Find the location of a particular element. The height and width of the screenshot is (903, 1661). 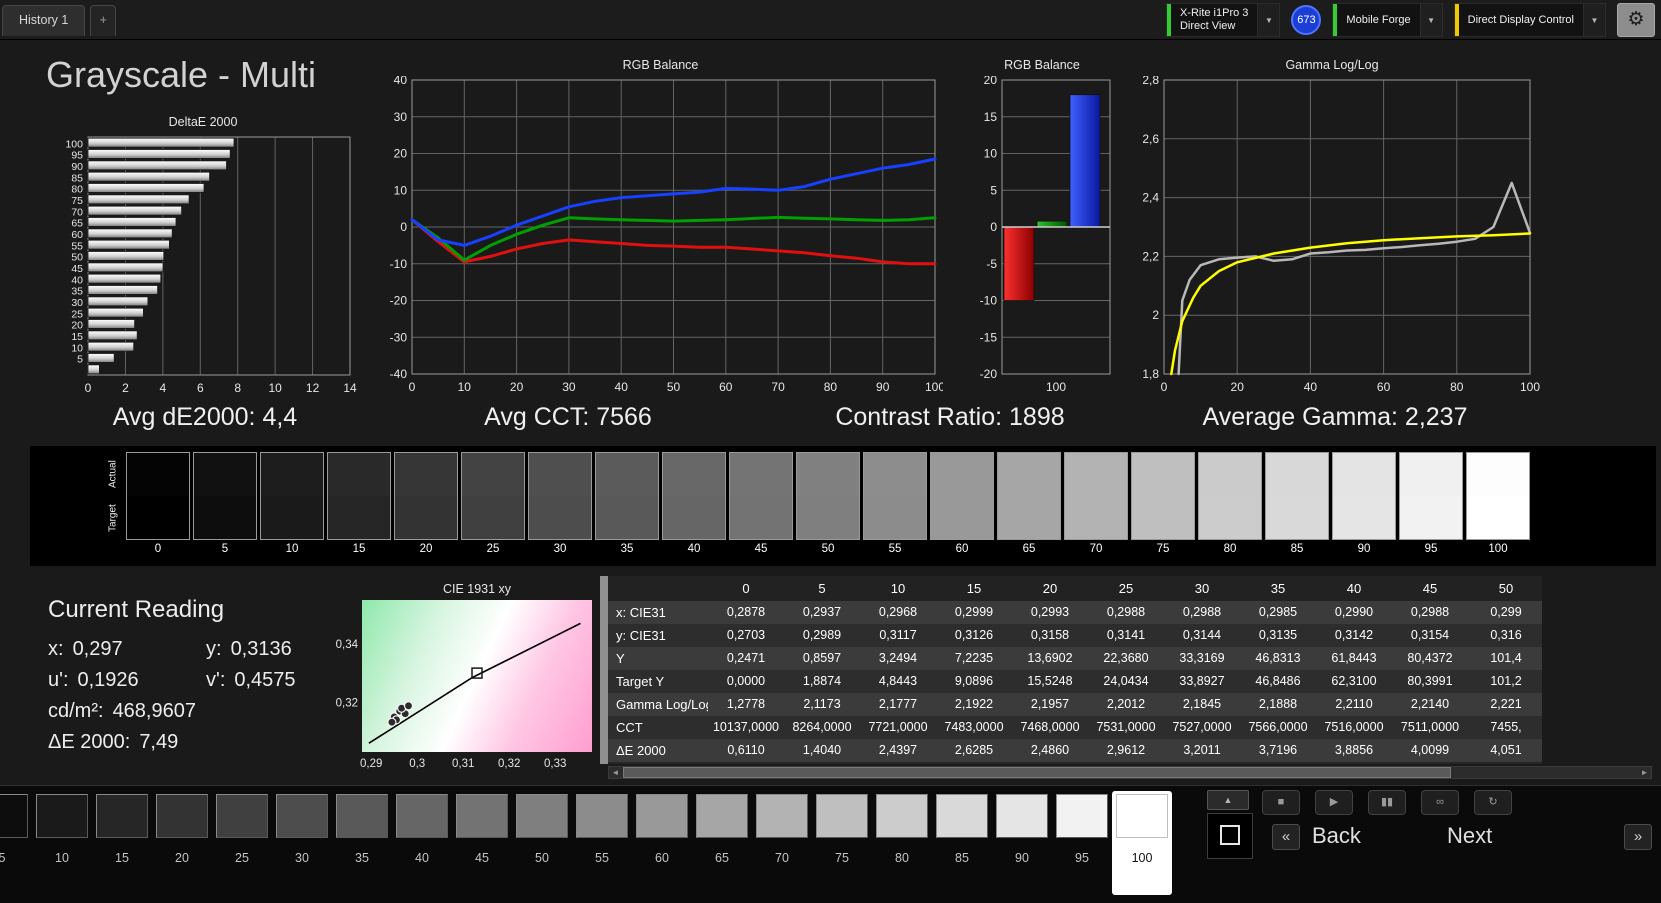

level-button-60: 60 is located at coordinates (662, 843).